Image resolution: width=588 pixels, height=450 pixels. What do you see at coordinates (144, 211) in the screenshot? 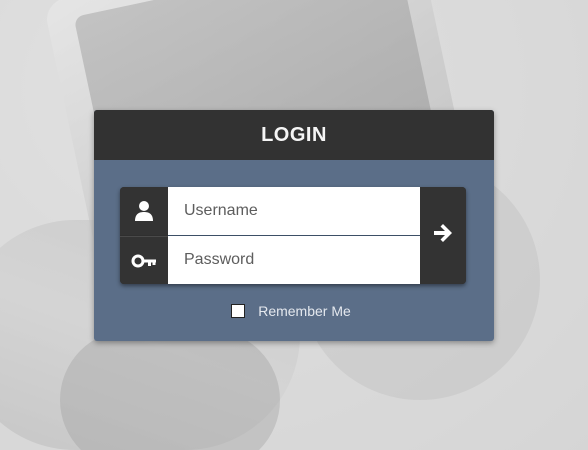
I see `user-icon` at bounding box center [144, 211].